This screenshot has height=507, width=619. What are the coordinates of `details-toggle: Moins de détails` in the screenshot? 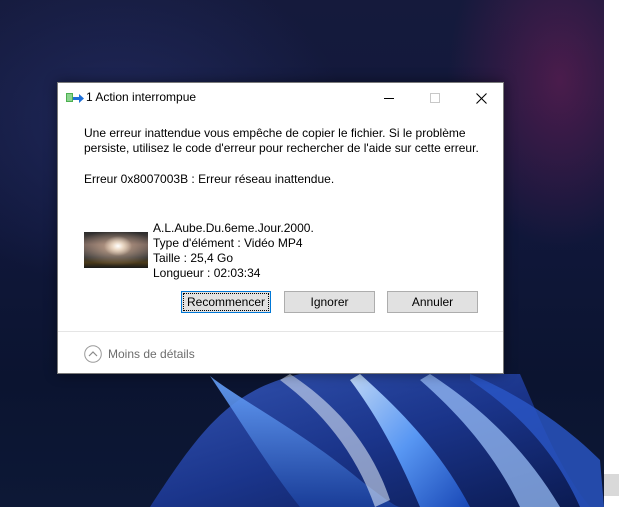 It's located at (139, 354).